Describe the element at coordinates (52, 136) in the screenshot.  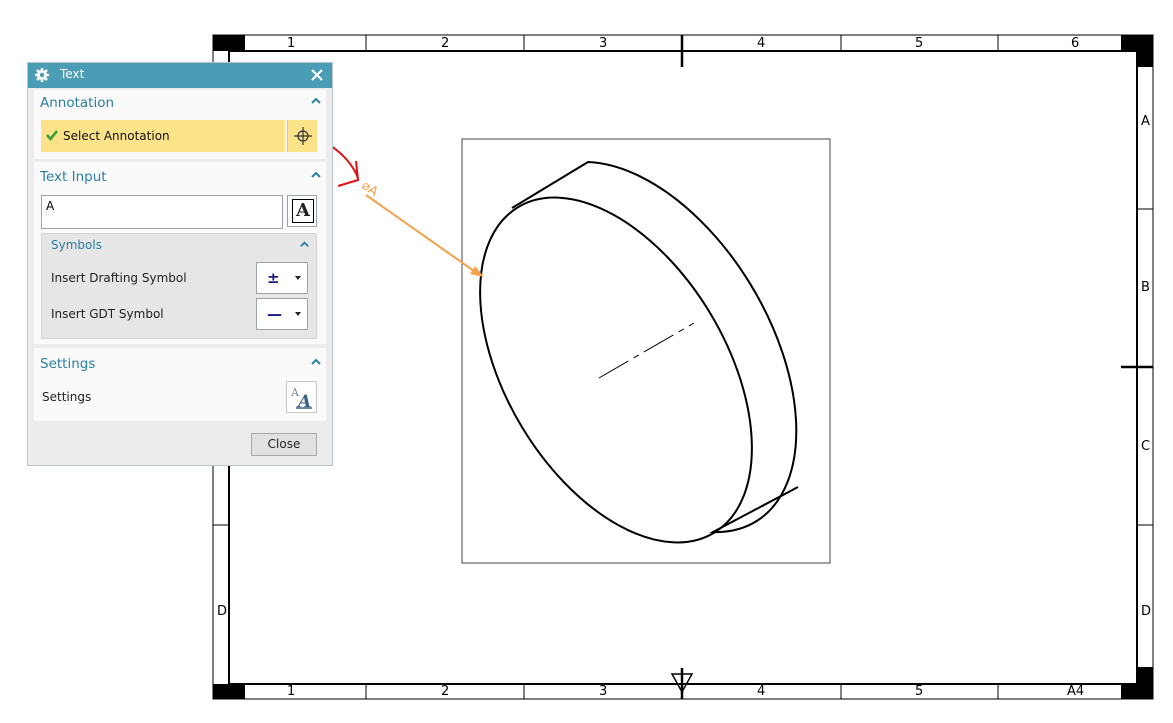
I see `checkmark-icon` at that location.